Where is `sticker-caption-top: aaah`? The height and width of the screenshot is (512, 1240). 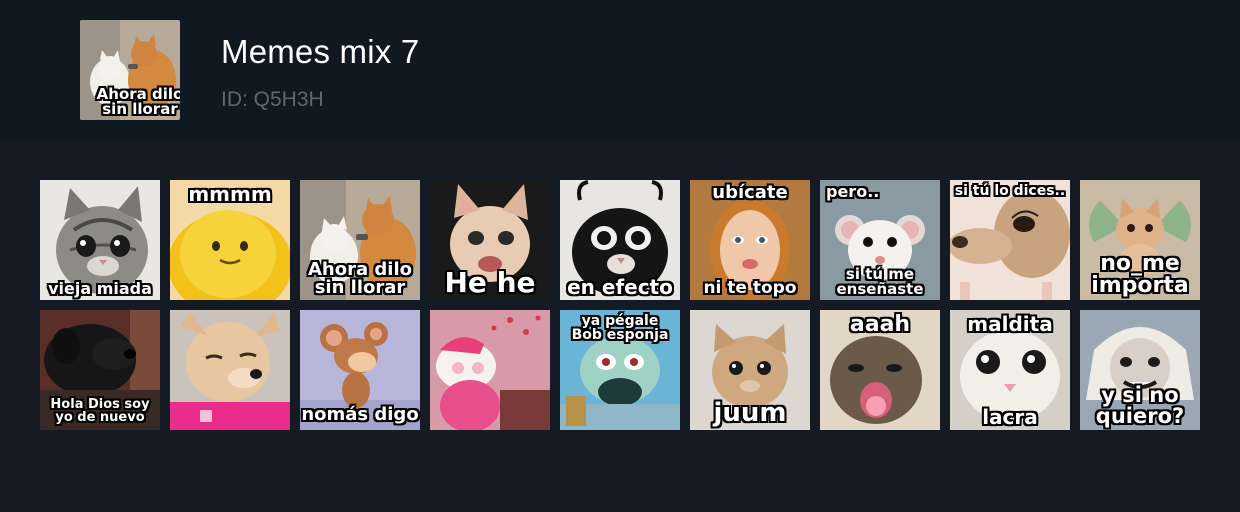
sticker-caption-top: aaah is located at coordinates (880, 324).